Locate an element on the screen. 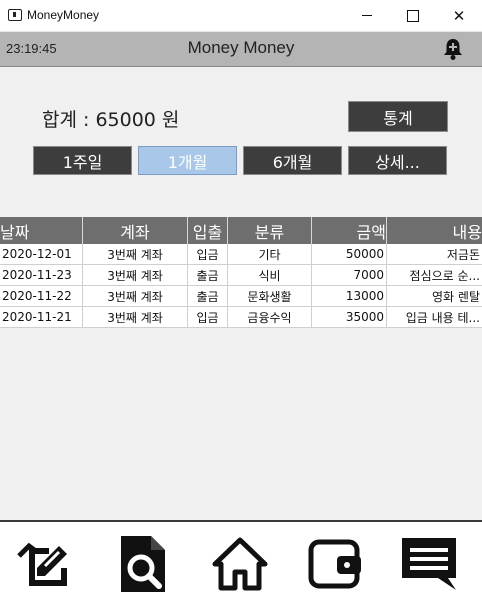 The width and height of the screenshot is (482, 605). app-title: Money Money is located at coordinates (241, 47).